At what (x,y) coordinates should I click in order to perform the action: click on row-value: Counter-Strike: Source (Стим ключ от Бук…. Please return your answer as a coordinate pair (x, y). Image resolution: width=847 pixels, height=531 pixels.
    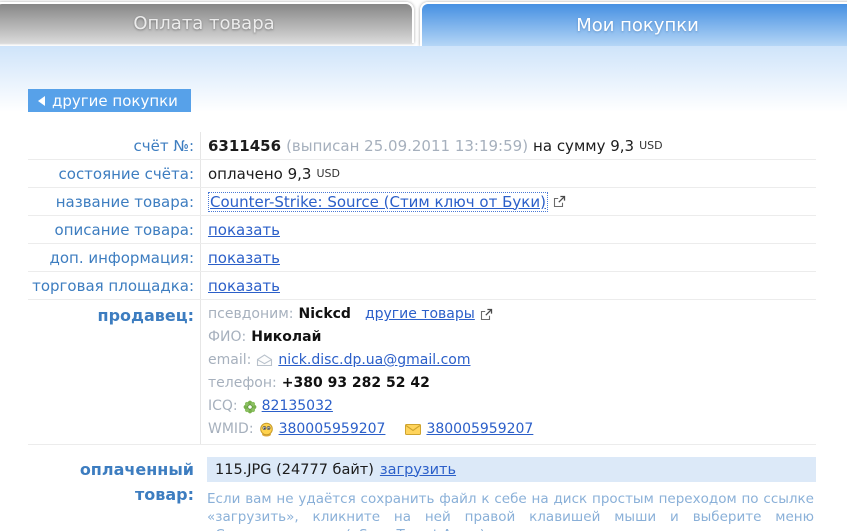
    Looking at the image, I should click on (508, 201).